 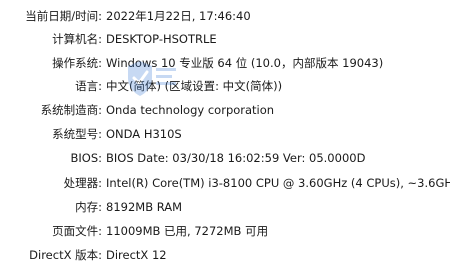 What do you see at coordinates (77, 39) in the screenshot?
I see `info-label: 计算机名:` at bounding box center [77, 39].